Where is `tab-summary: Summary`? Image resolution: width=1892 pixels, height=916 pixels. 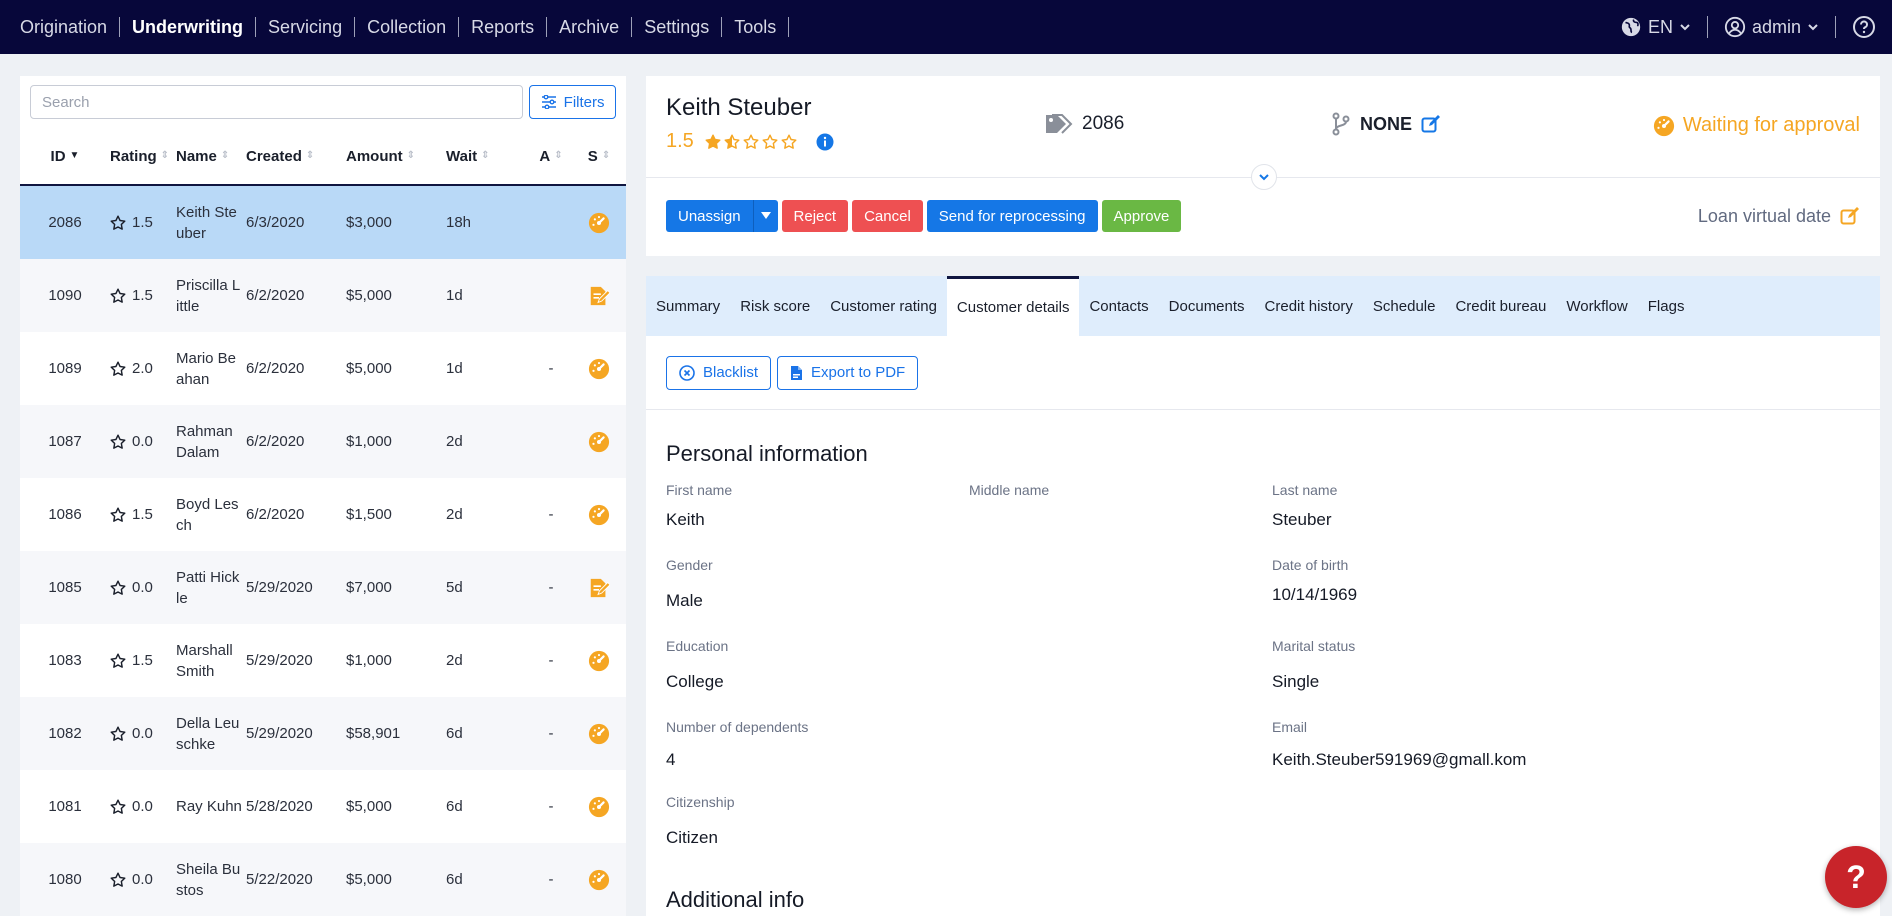 tab-summary: Summary is located at coordinates (688, 306).